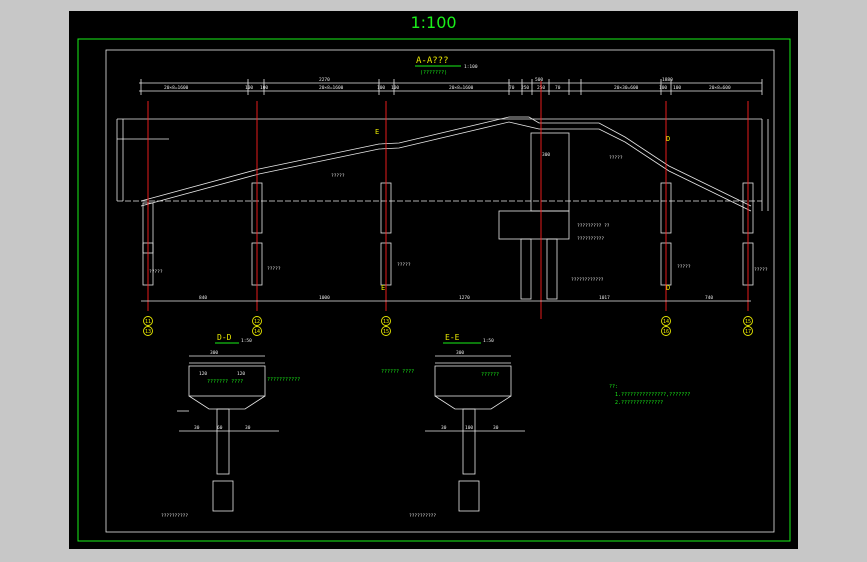  I want to click on section-dd-title: D-D, so click(224, 337).